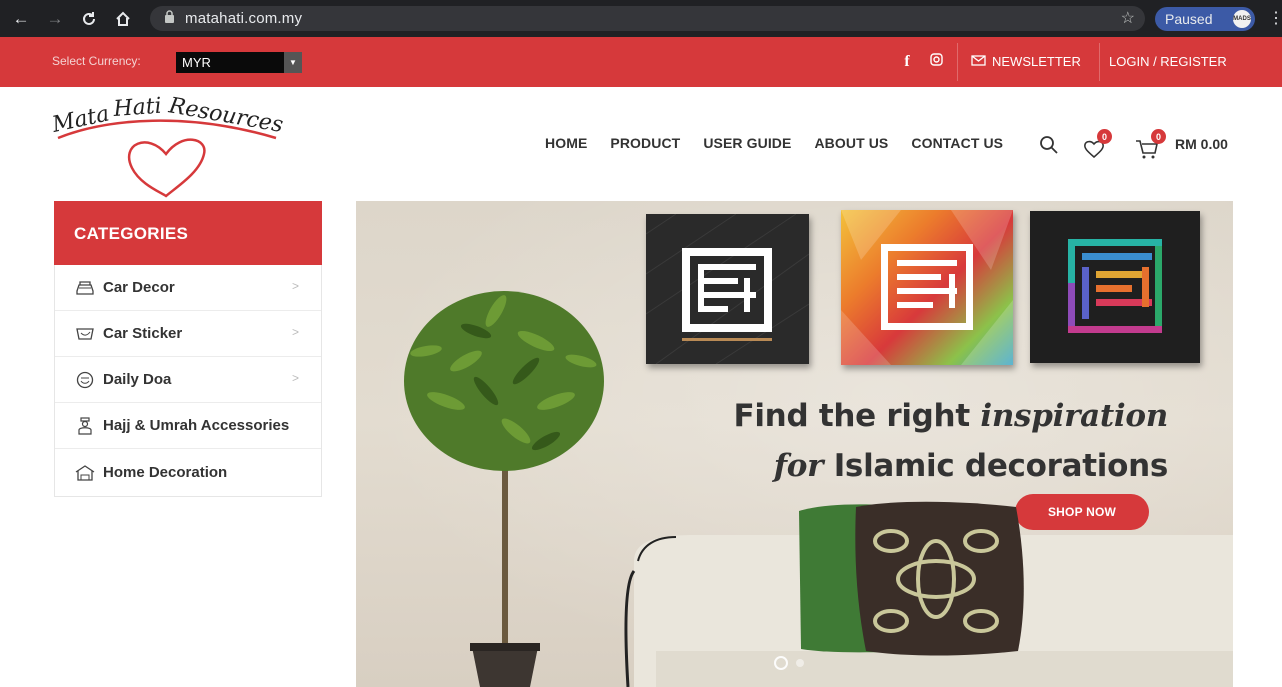 This screenshot has width=1282, height=687. What do you see at coordinates (957, 143) in the screenshot?
I see `nav-contact-us: CONTACT US` at bounding box center [957, 143].